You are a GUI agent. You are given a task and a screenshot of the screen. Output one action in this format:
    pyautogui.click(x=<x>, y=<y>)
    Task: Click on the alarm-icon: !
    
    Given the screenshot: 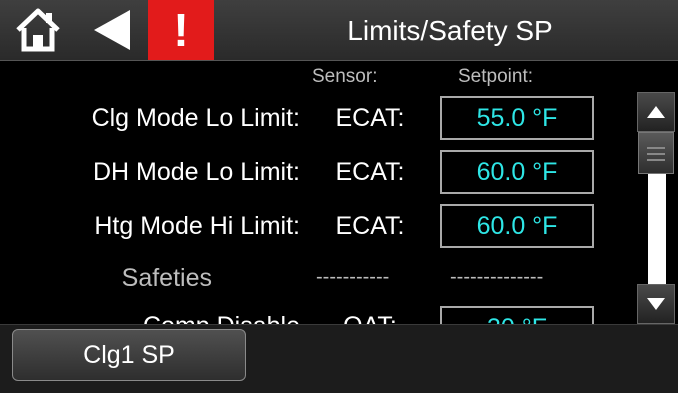 What is the action you would take?
    pyautogui.click(x=181, y=30)
    